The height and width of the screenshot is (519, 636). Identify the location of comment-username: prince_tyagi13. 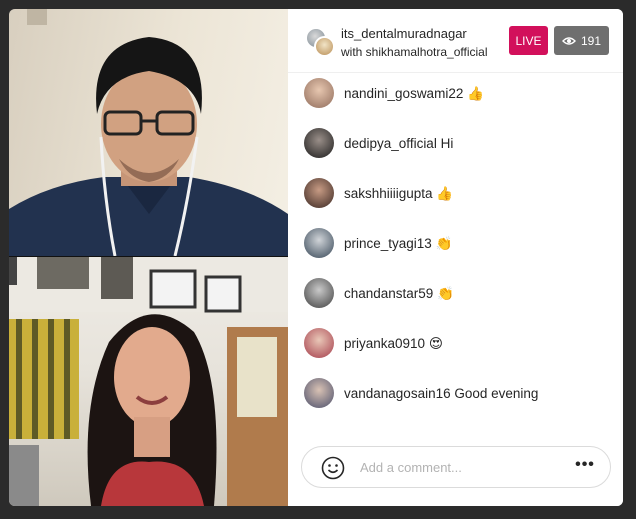
(388, 243).